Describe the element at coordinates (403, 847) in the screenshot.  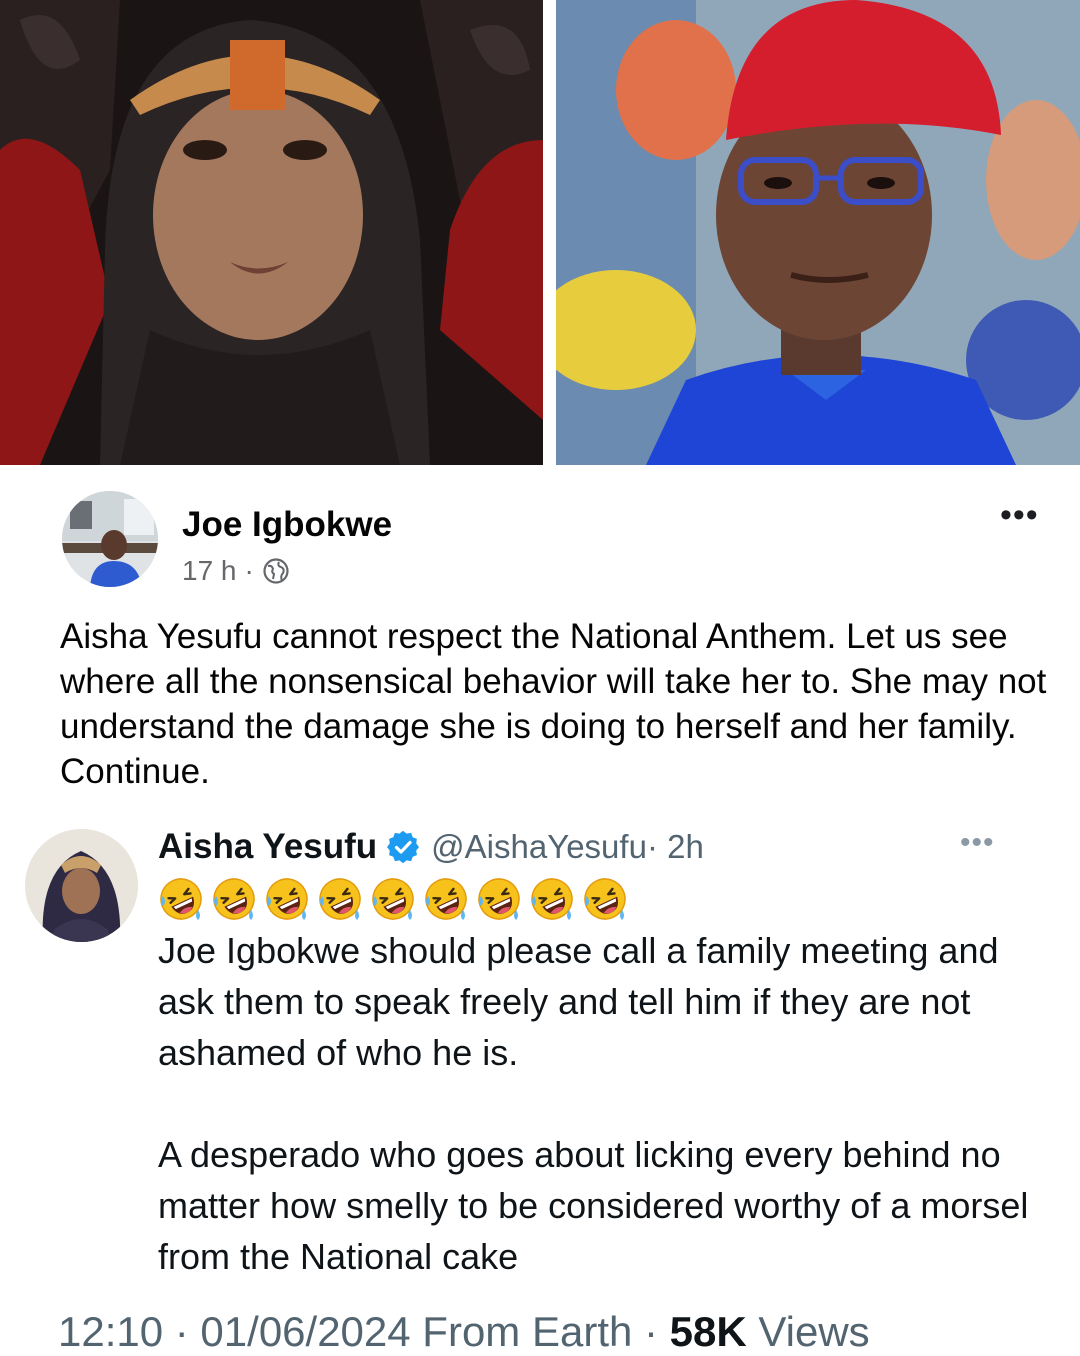
I see `verified-badge-icon` at that location.